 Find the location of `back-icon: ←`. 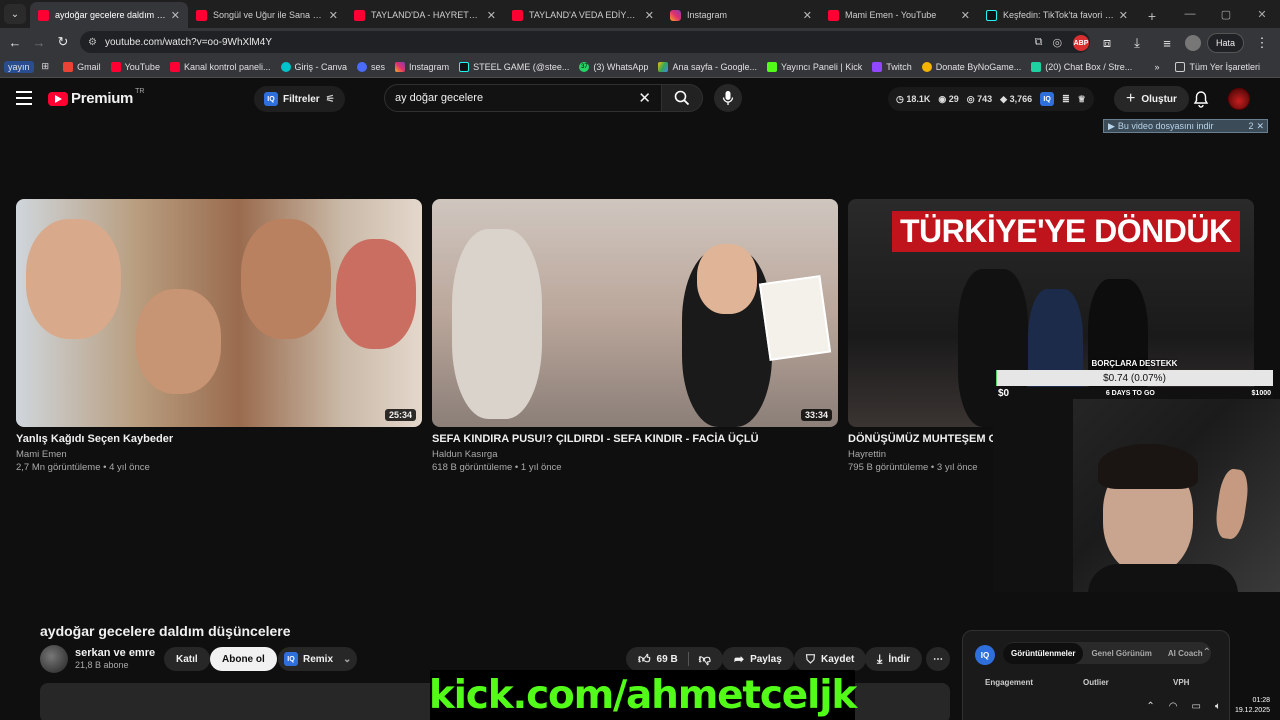

back-icon: ← is located at coordinates (15, 42).